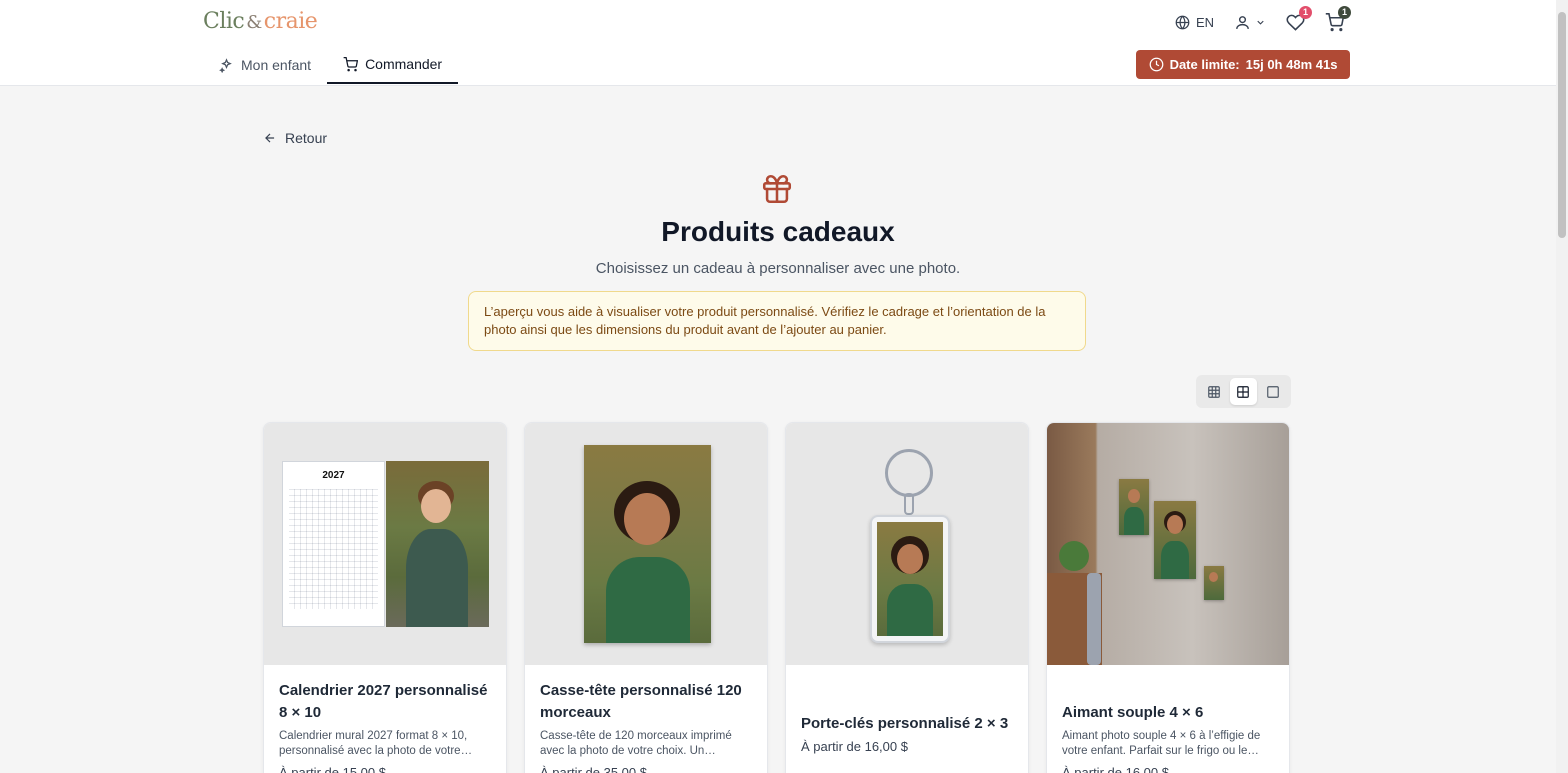 The image size is (1568, 773). What do you see at coordinates (1344, 12) in the screenshot?
I see `cart-count-badge: 1` at bounding box center [1344, 12].